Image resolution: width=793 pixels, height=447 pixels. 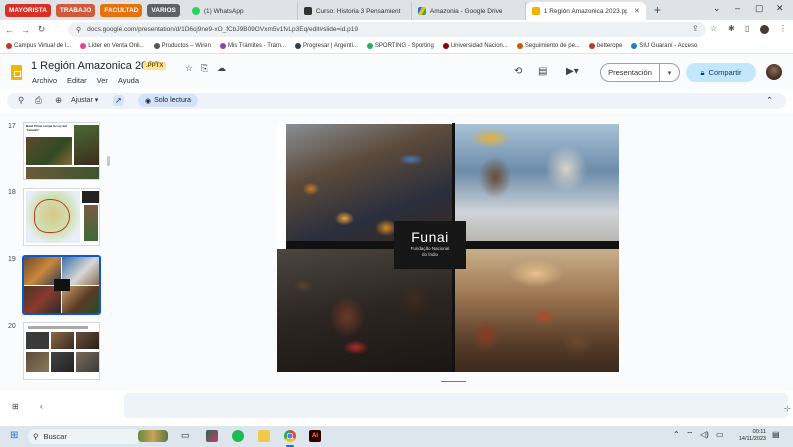 I want to click on whatsapp-icon, so click(x=195, y=11).